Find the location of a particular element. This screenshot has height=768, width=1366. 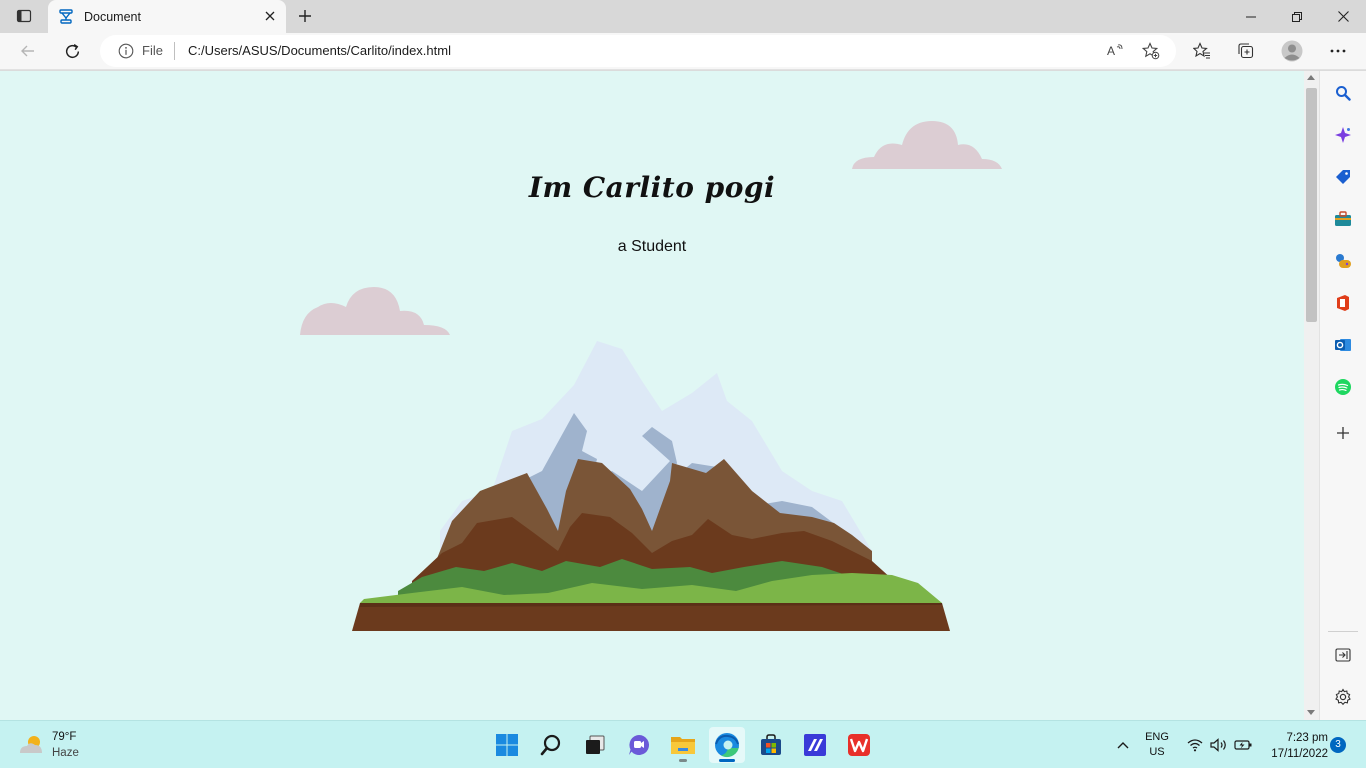

visual-studio-button is located at coordinates (815, 745).